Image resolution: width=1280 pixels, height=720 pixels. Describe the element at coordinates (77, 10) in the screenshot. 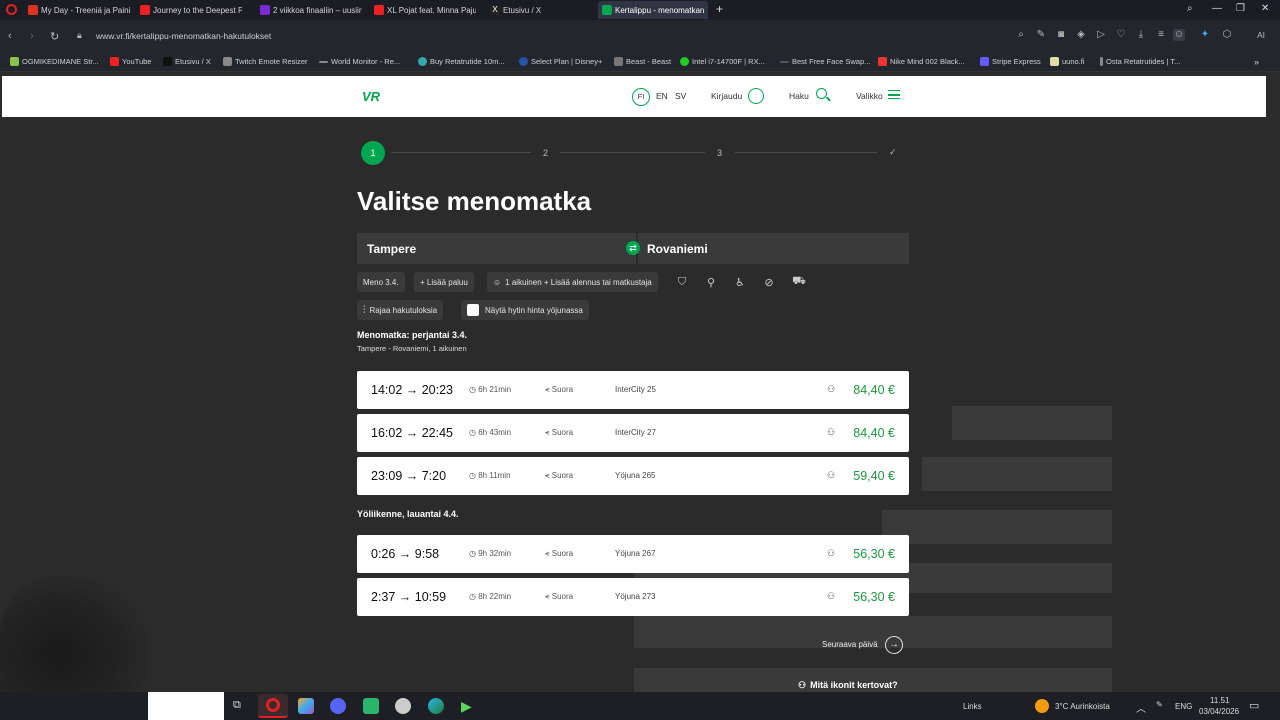

I see `browser-tab: My Day - Treeniä ja Painit` at that location.